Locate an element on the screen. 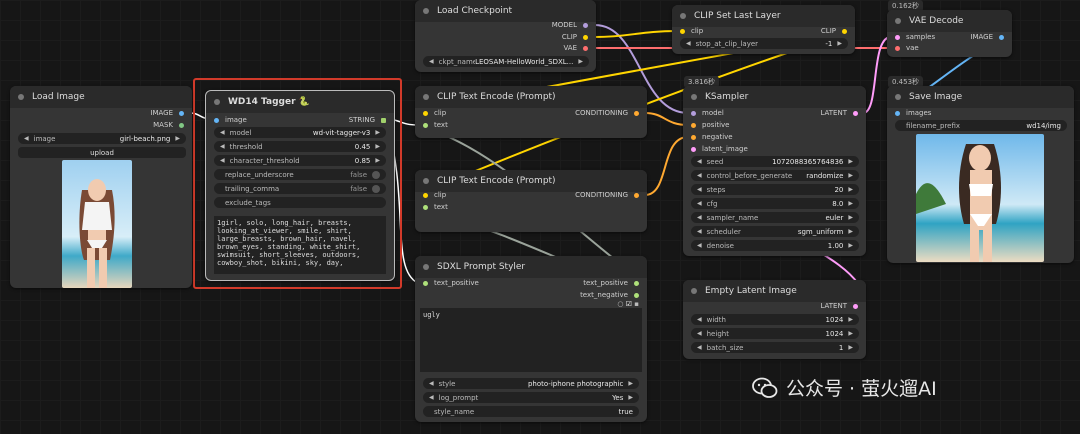  output-mask: MASK is located at coordinates (168, 125).